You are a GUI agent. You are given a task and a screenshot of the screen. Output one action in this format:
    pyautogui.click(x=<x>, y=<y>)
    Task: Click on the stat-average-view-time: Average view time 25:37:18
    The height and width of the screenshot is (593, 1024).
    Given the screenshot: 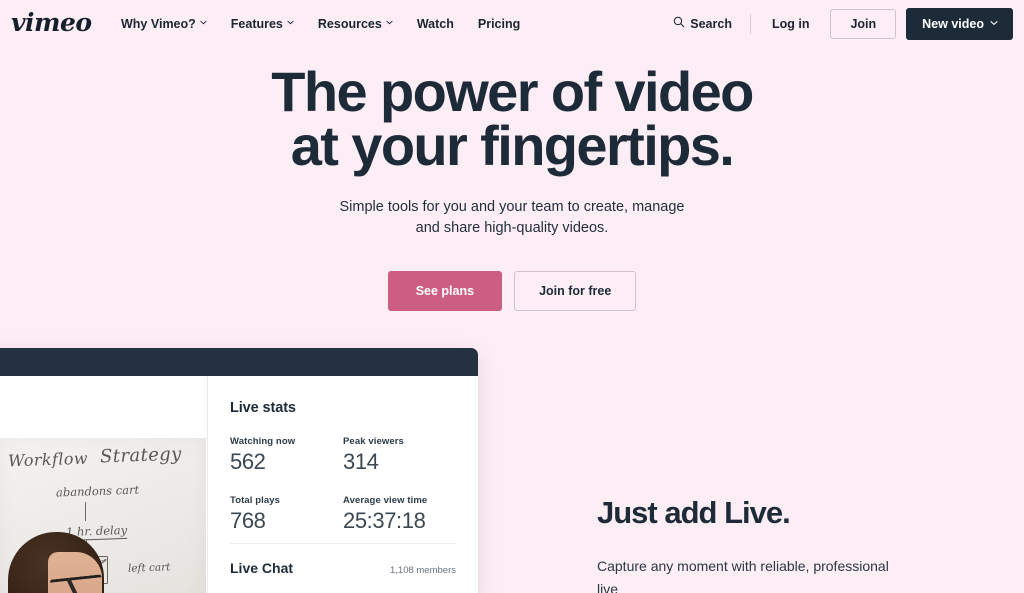 What is the action you would take?
    pyautogui.click(x=399, y=514)
    